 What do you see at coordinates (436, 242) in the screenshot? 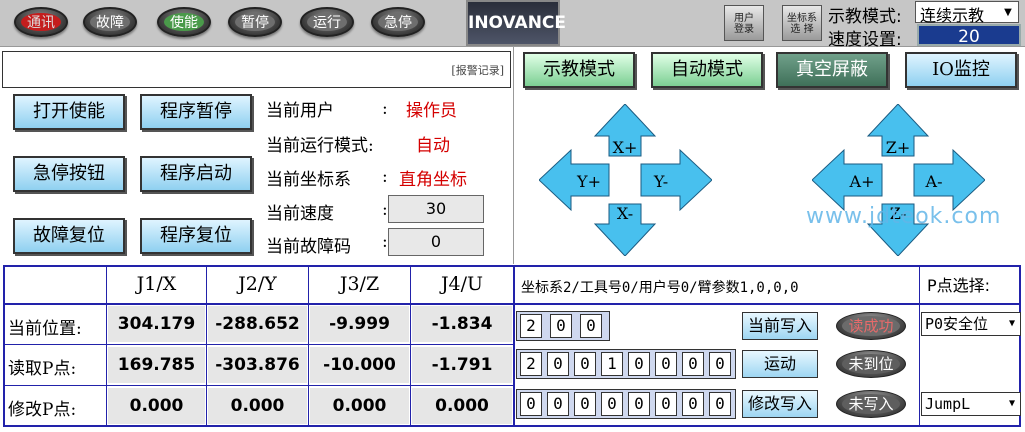
I see `fault-code-value: 0` at bounding box center [436, 242].